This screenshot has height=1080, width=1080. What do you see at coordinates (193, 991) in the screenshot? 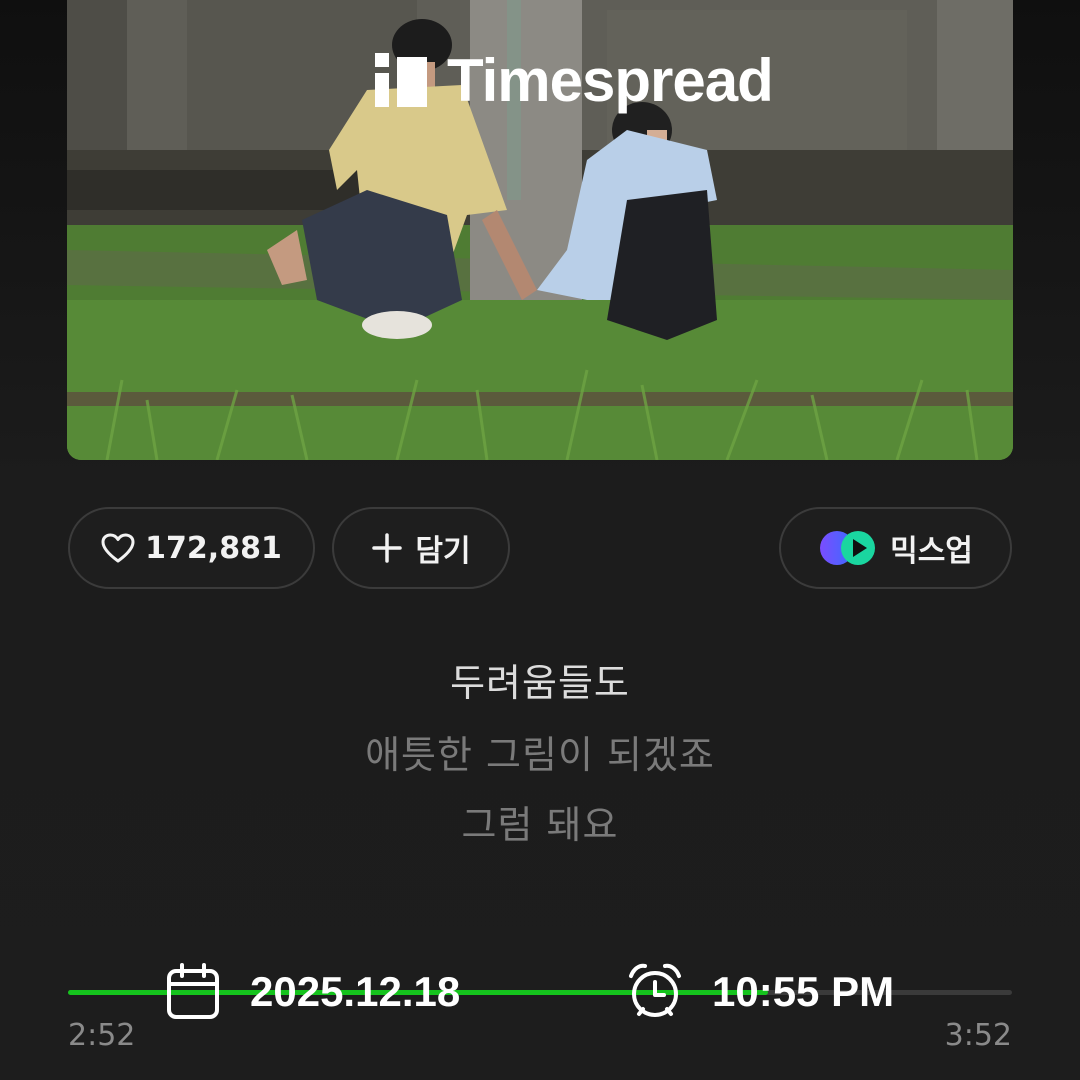
I see `calendar-icon` at bounding box center [193, 991].